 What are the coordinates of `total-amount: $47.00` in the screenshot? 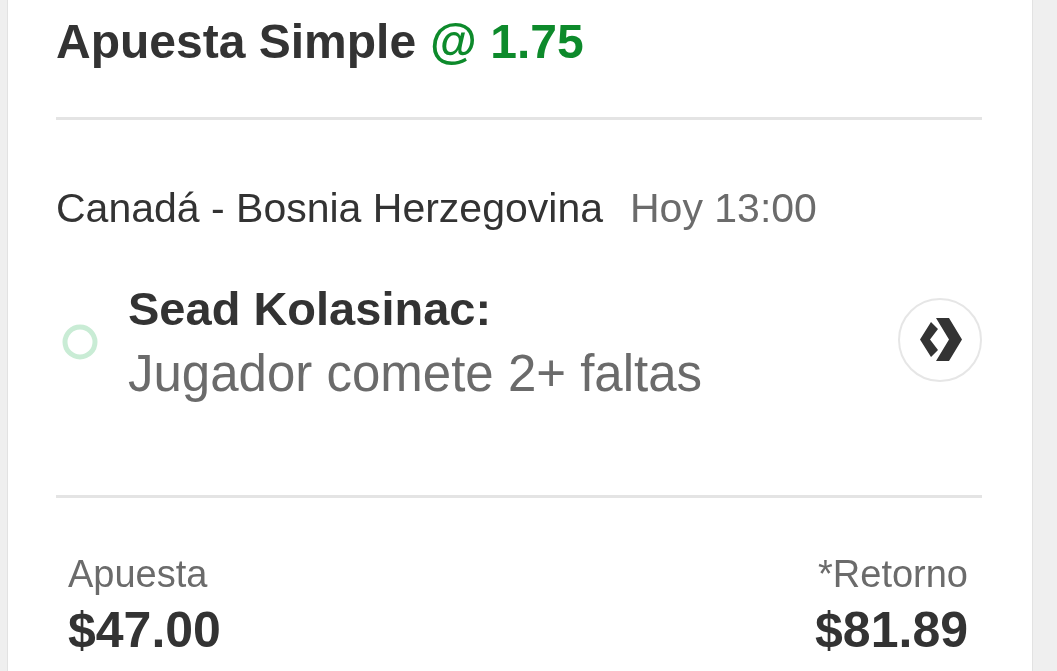 It's located at (144, 630).